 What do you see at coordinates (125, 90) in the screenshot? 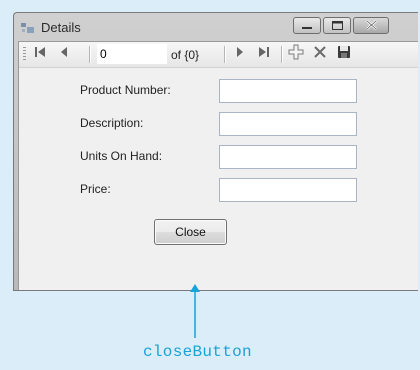
I see `product-number-label: Product Number:` at bounding box center [125, 90].